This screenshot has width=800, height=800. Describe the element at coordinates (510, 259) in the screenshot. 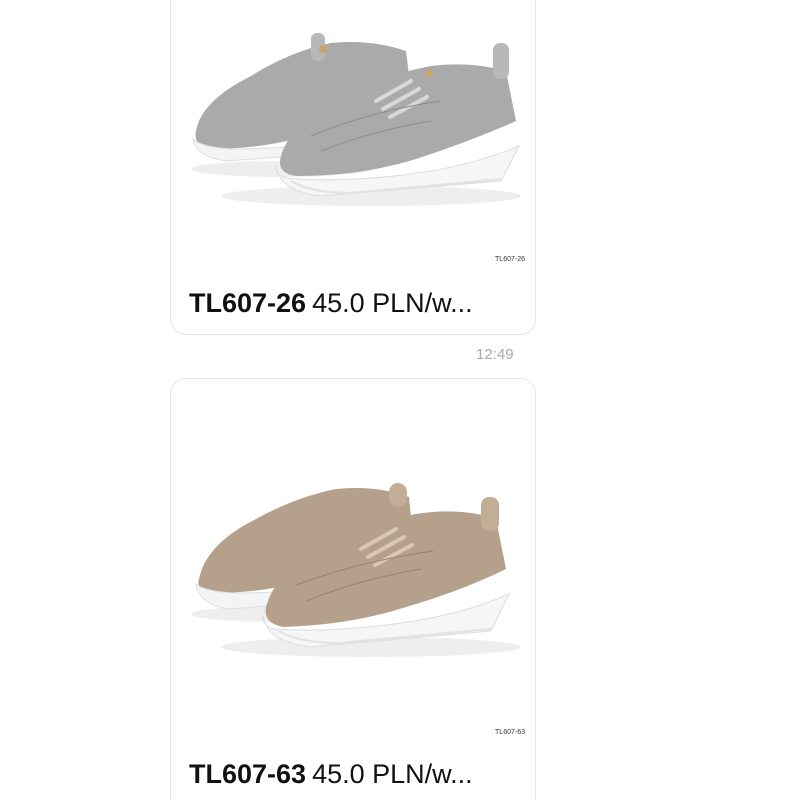

I see `image-sku-tag: TL607-26` at that location.